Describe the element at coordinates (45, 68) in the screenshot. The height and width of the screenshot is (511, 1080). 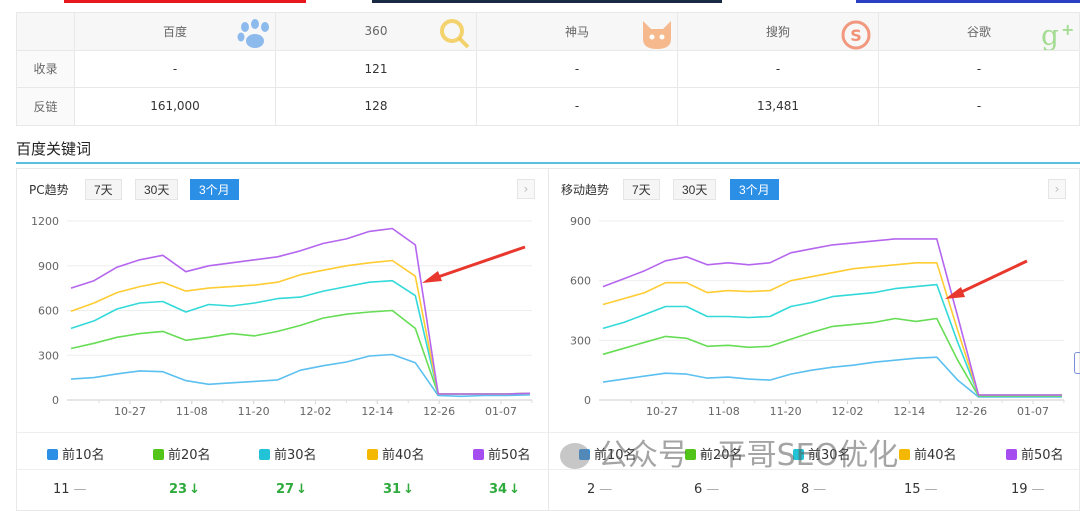
I see `row-label: 收录` at that location.